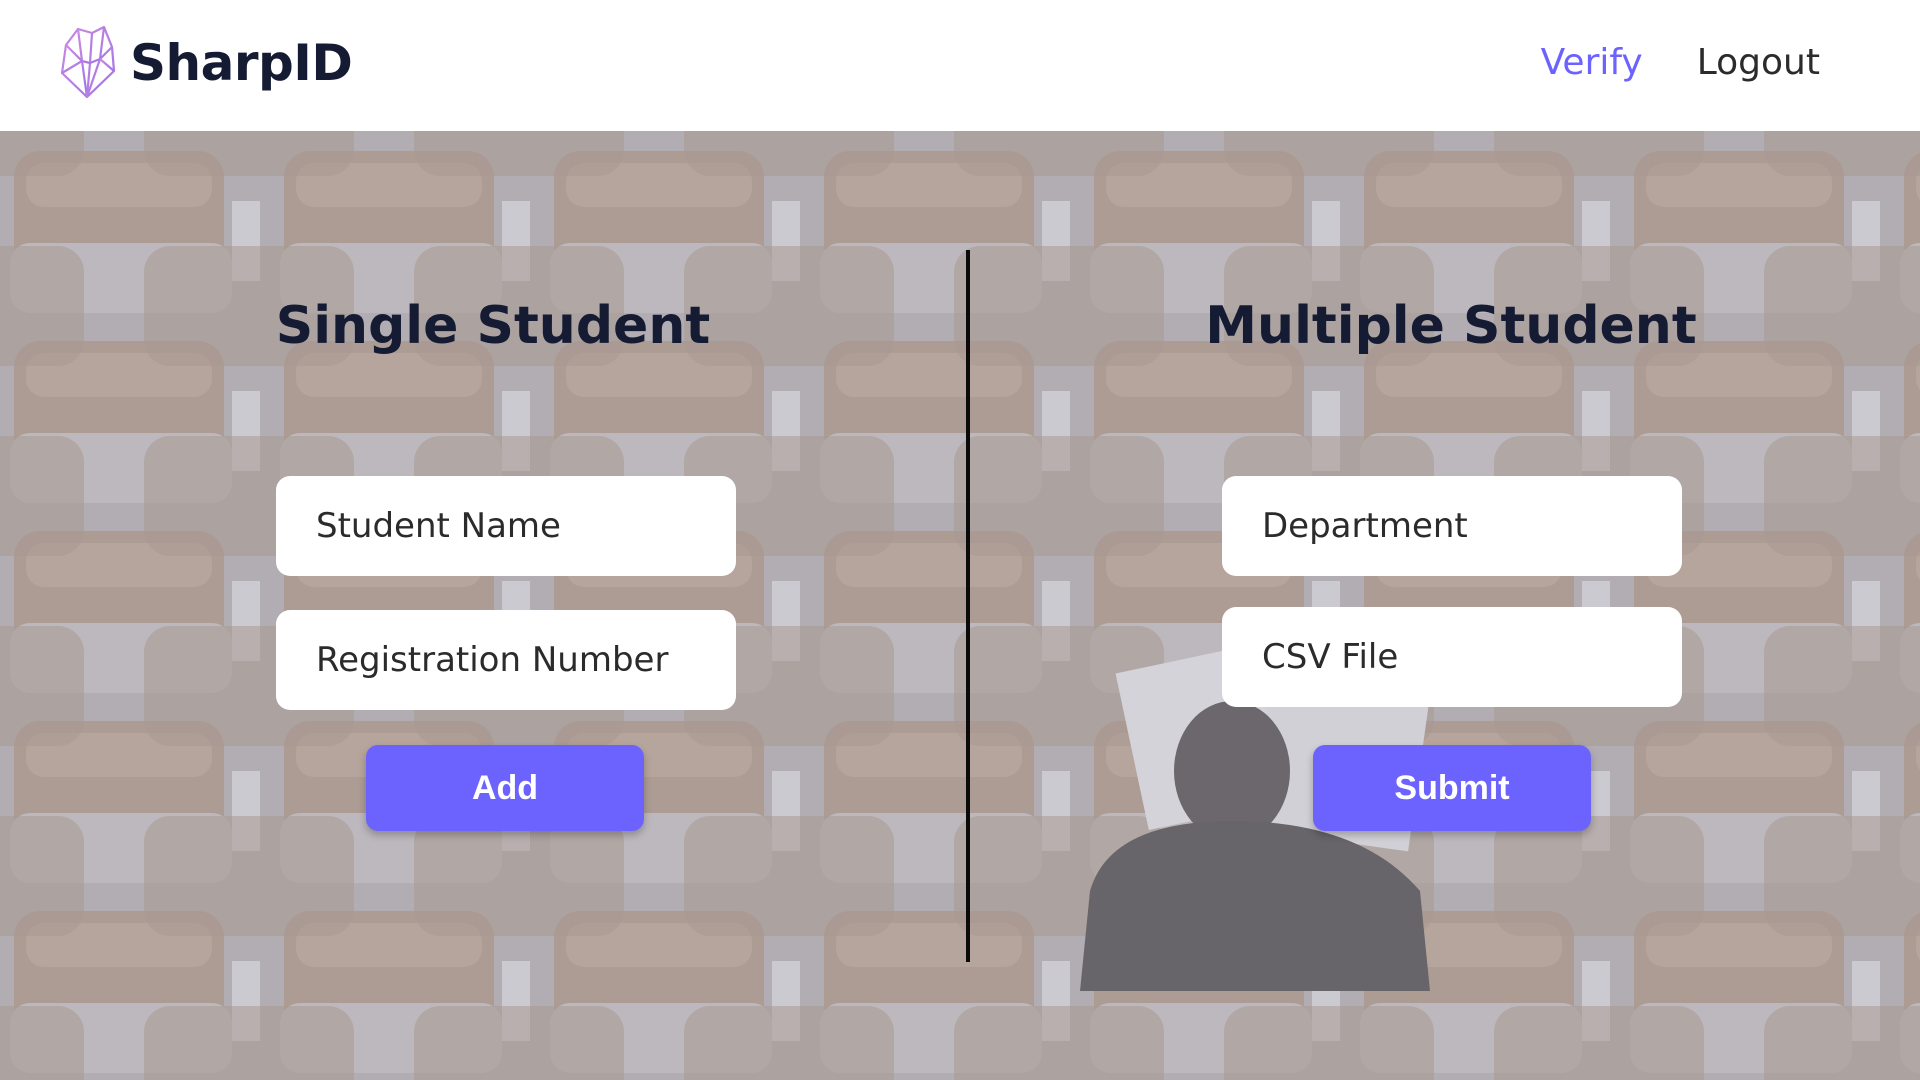 This screenshot has height=1080, width=1920. I want to click on submit-button: Submit, so click(1452, 788).